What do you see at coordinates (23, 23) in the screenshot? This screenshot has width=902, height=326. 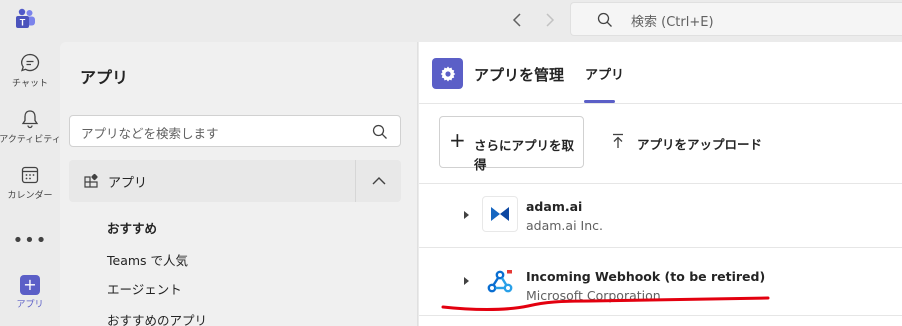 I see `svg-text: T` at bounding box center [23, 23].